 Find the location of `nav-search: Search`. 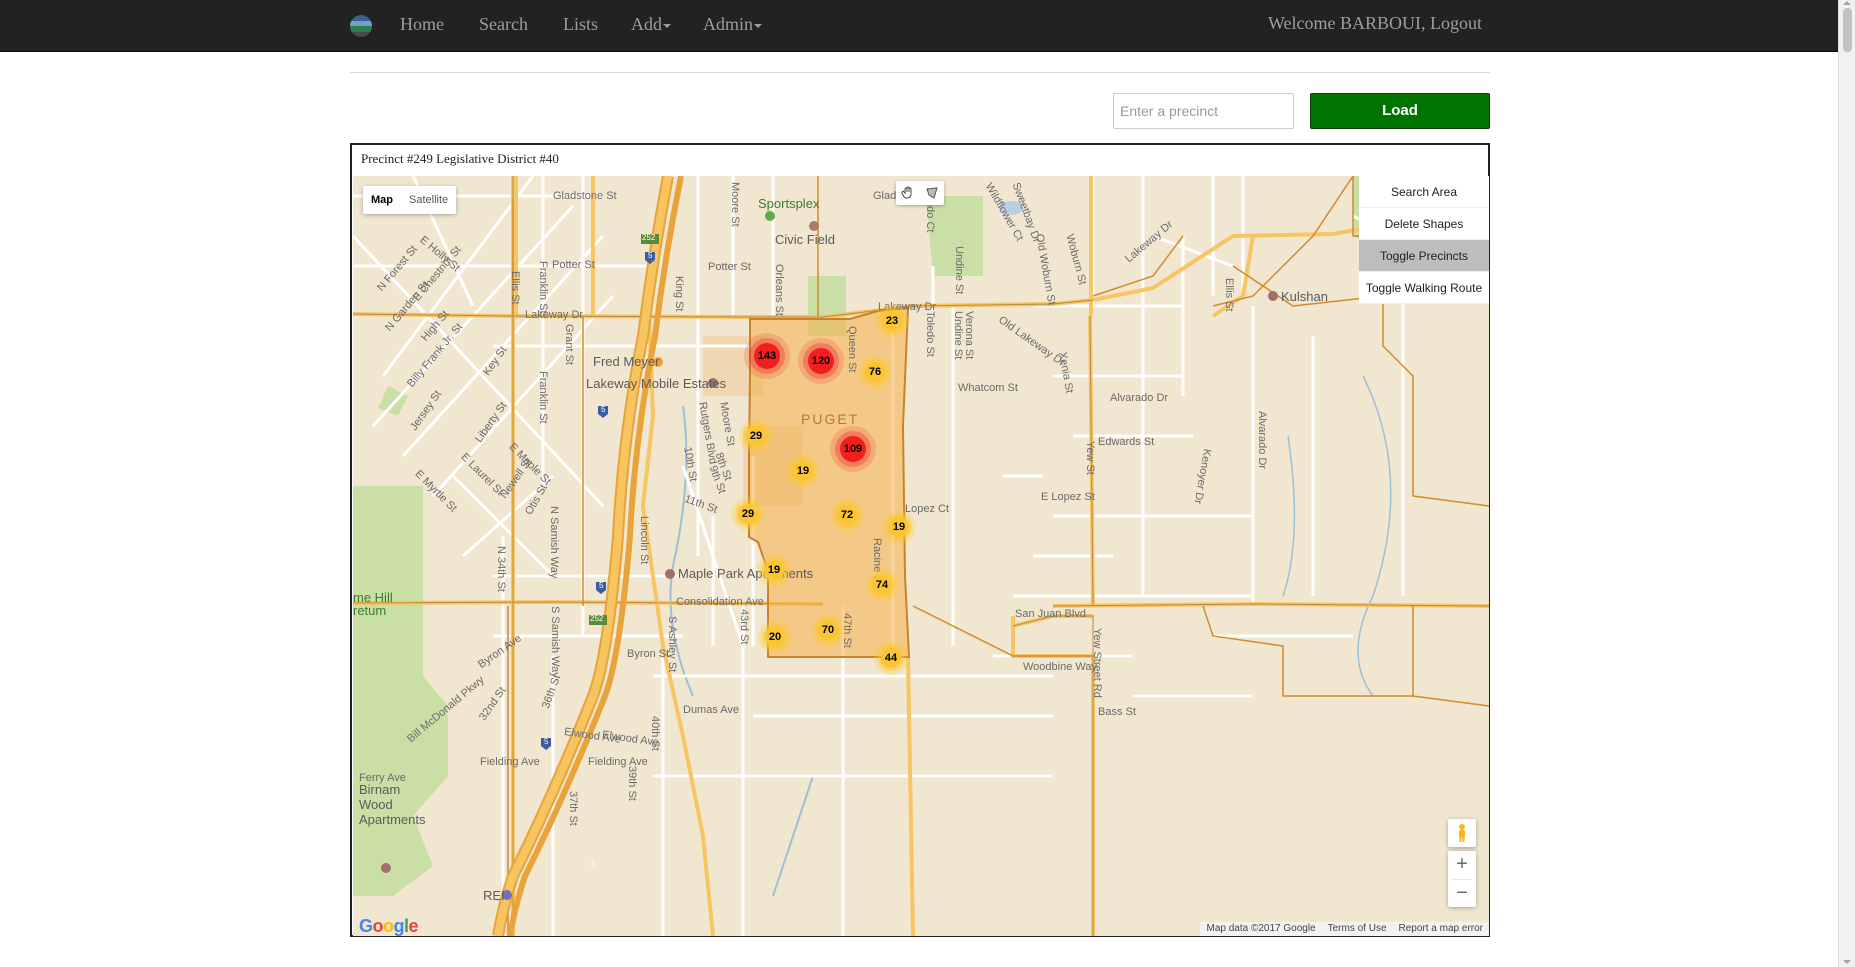

nav-search: Search is located at coordinates (503, 24).